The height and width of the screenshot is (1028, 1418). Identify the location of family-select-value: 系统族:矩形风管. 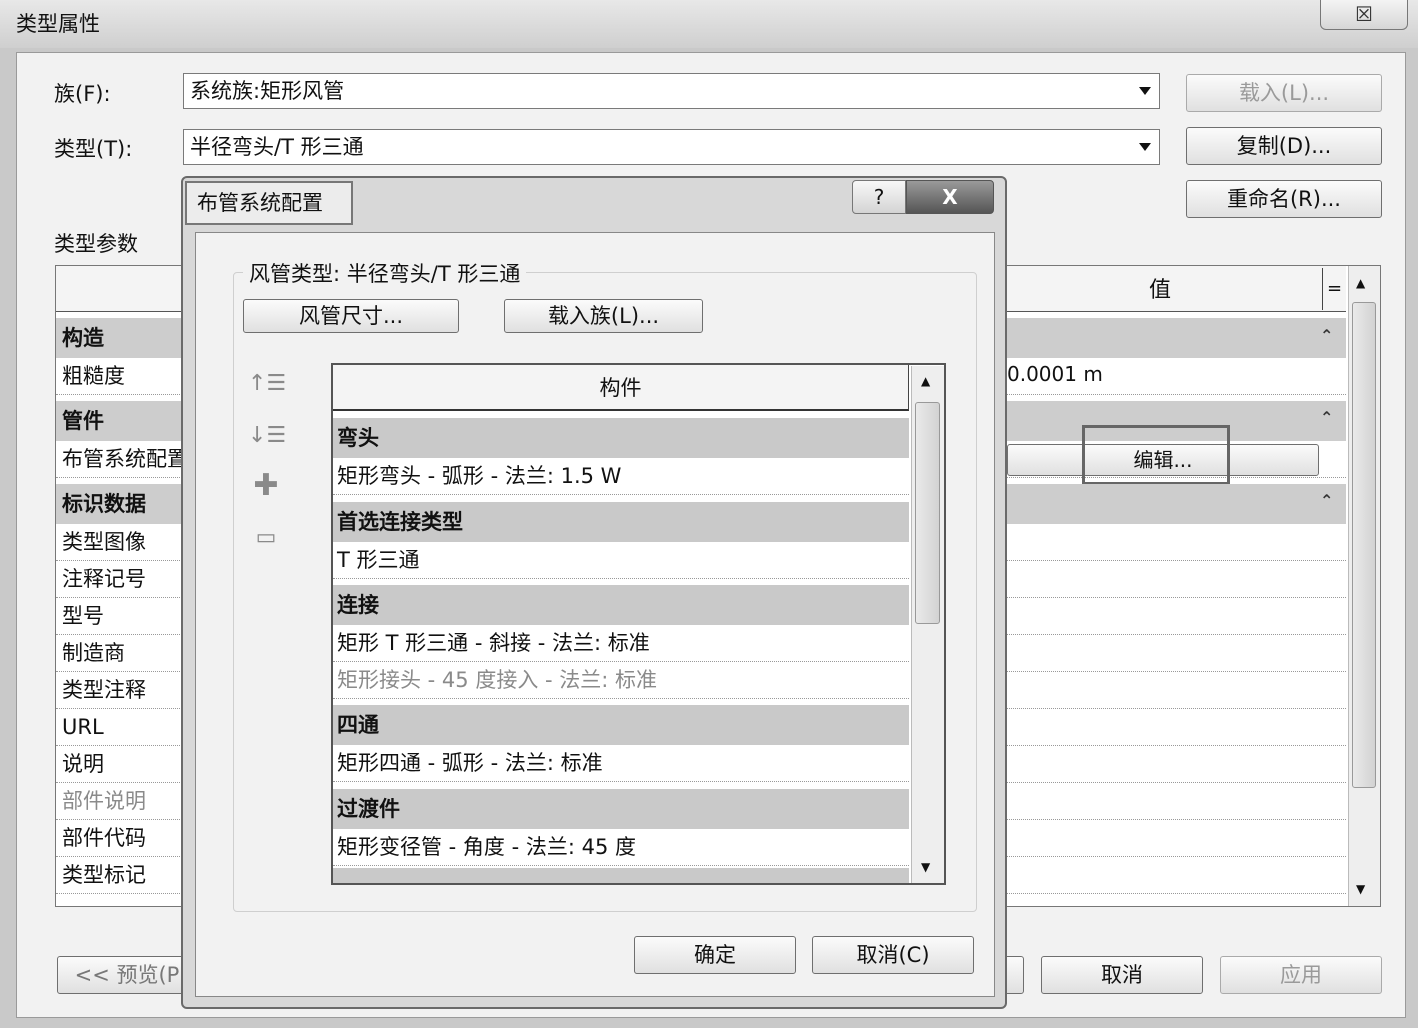
(267, 91).